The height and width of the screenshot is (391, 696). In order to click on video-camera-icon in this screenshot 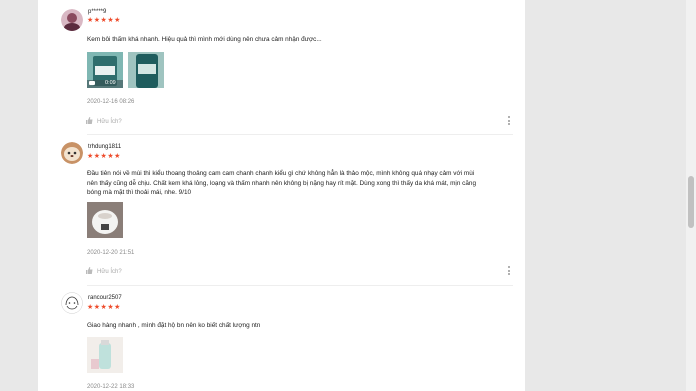, I will do `click(92, 83)`.